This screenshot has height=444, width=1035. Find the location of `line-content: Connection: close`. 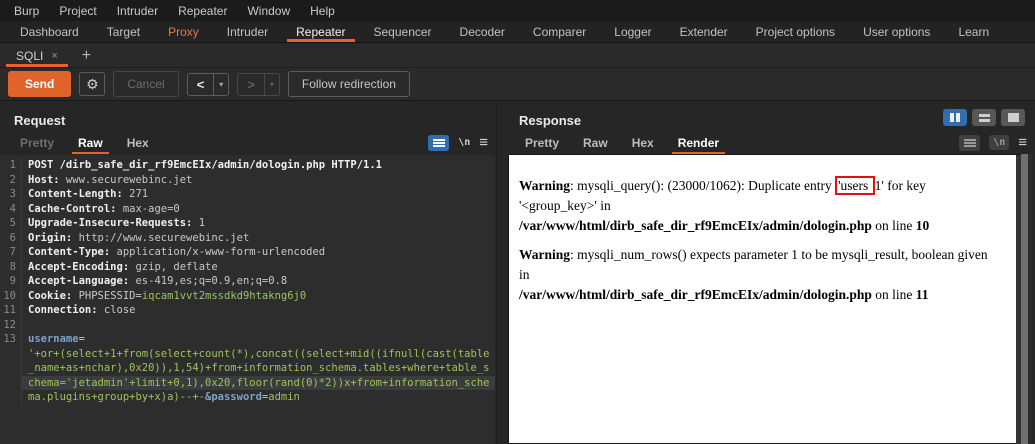

line-content: Connection: close is located at coordinates (258, 310).